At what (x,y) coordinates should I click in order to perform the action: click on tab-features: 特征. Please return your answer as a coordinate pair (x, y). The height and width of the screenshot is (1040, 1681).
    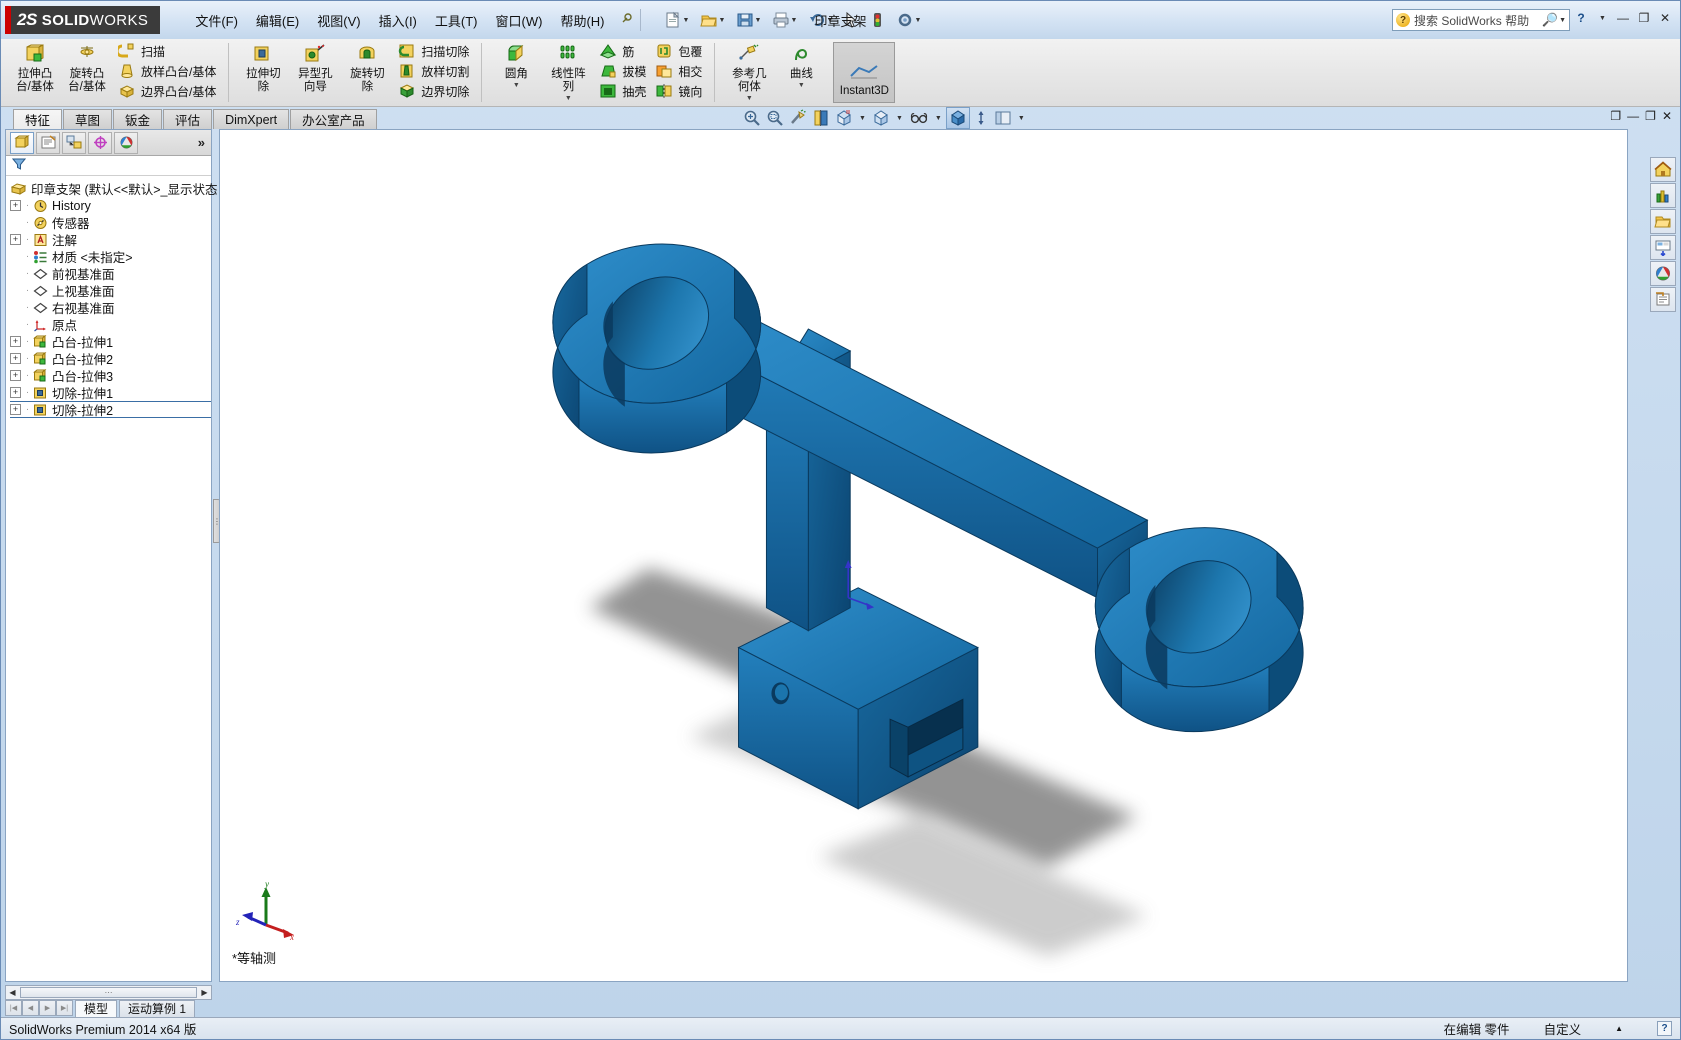
    Looking at the image, I should click on (38, 119).